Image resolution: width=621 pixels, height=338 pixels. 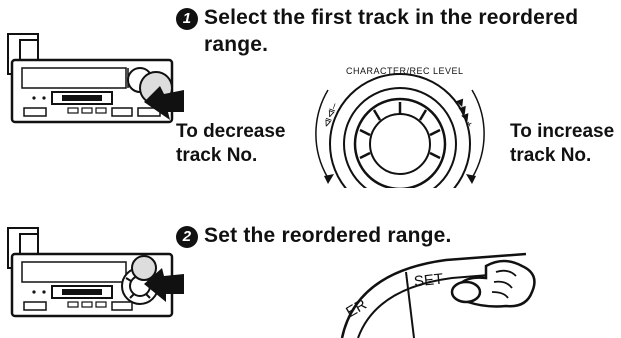 I want to click on step2-title-text: Set the reordered range., so click(x=328, y=235).